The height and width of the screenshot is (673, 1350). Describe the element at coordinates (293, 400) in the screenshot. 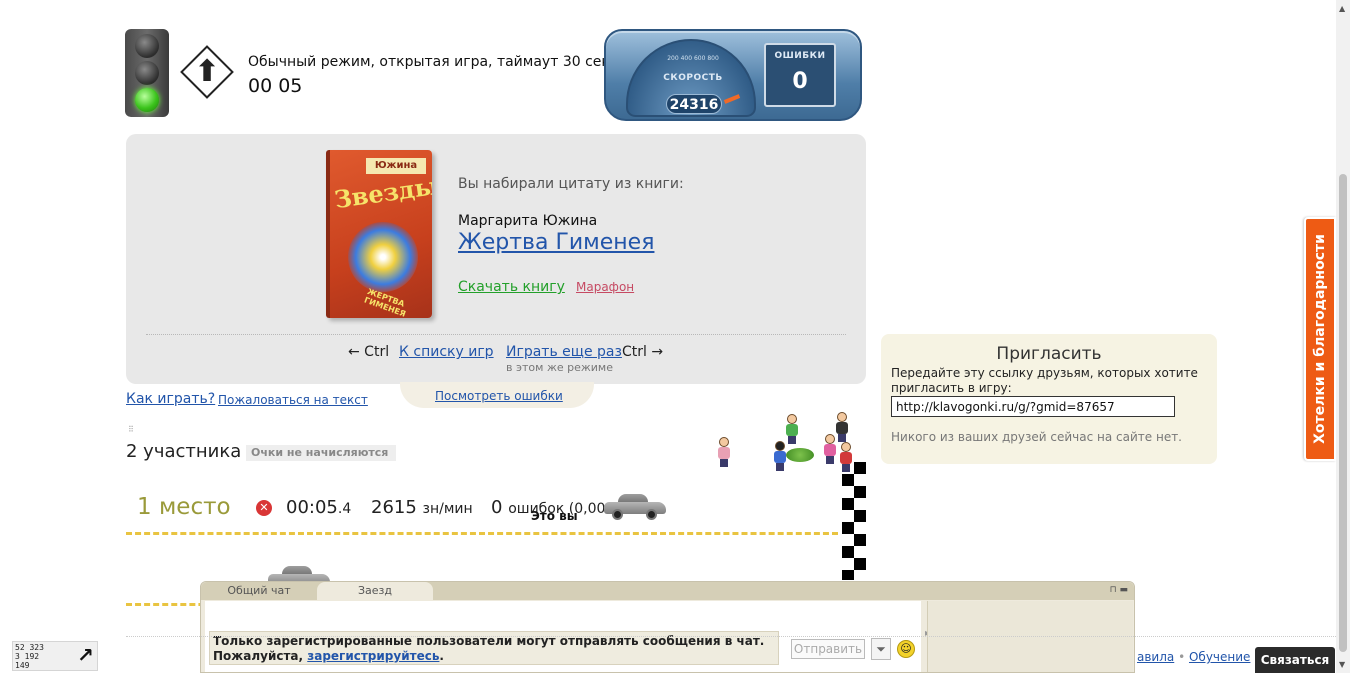

I see `complain-text-link: Пожаловаться на текст` at that location.